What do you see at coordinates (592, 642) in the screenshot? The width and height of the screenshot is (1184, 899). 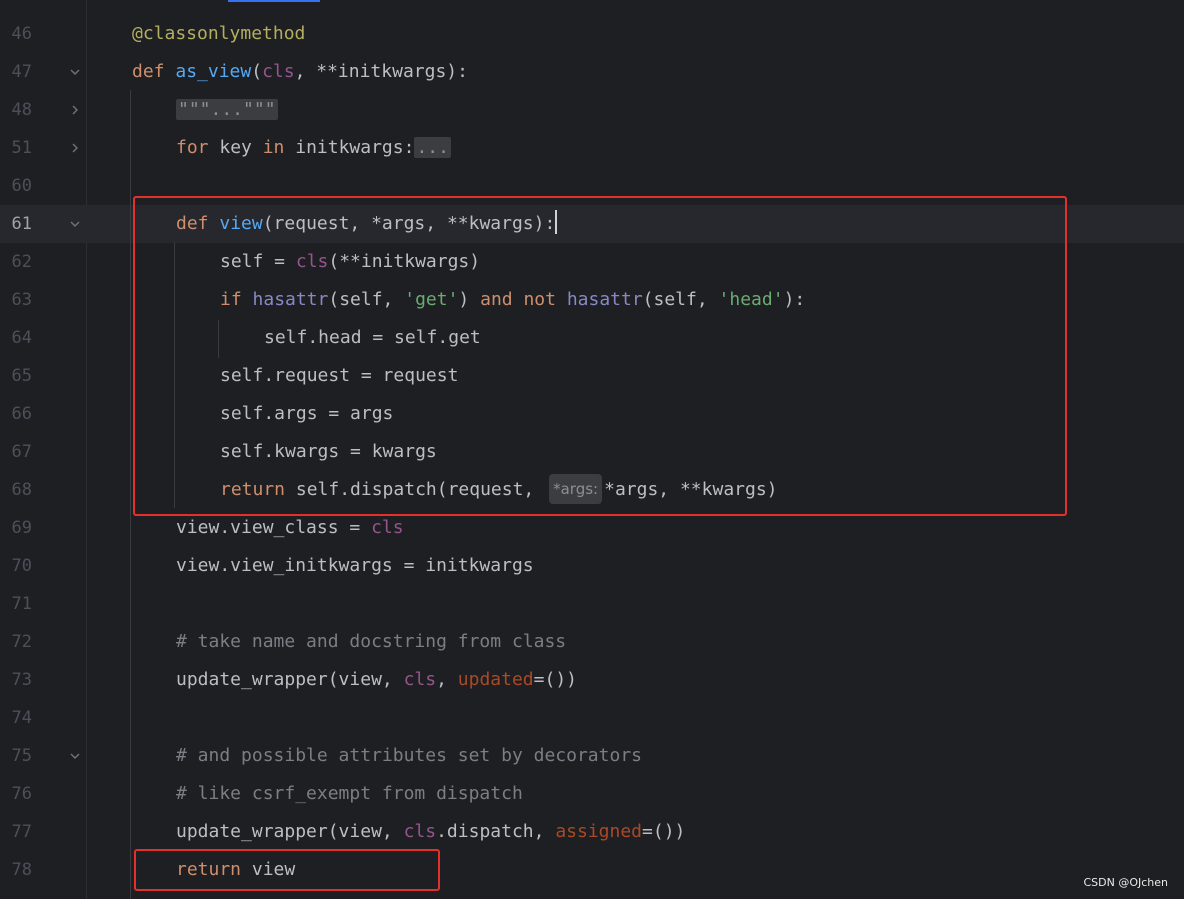 I see `code-line: 72 # take name and docstring from class` at bounding box center [592, 642].